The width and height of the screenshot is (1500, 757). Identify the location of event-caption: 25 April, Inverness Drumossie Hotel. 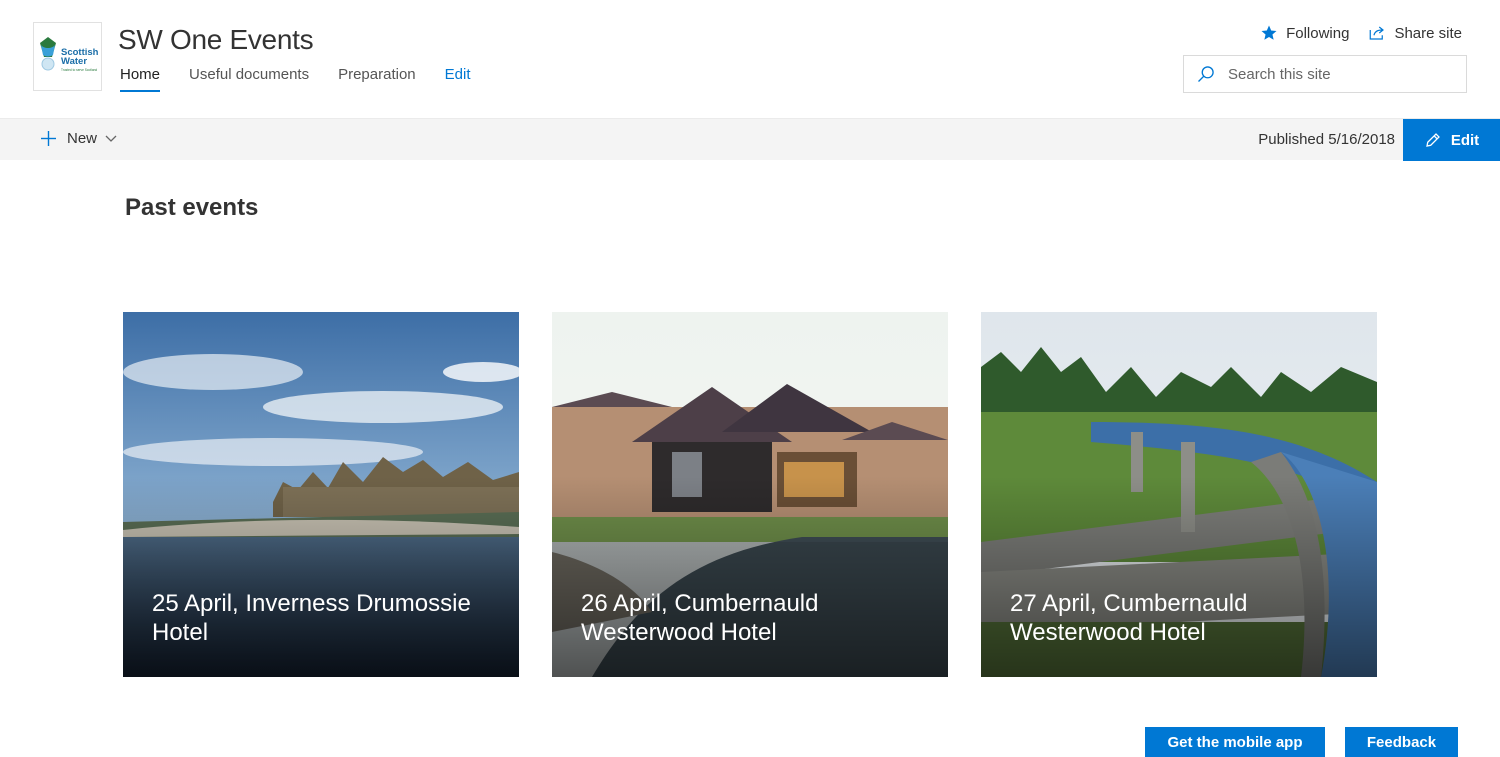
(311, 618).